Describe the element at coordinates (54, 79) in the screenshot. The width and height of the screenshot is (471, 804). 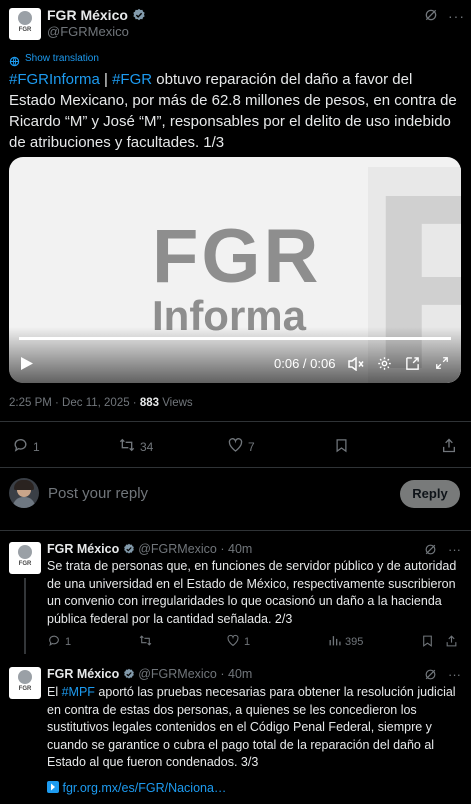
I see `hashtag-fgrinforma: #FGRInforma` at that location.